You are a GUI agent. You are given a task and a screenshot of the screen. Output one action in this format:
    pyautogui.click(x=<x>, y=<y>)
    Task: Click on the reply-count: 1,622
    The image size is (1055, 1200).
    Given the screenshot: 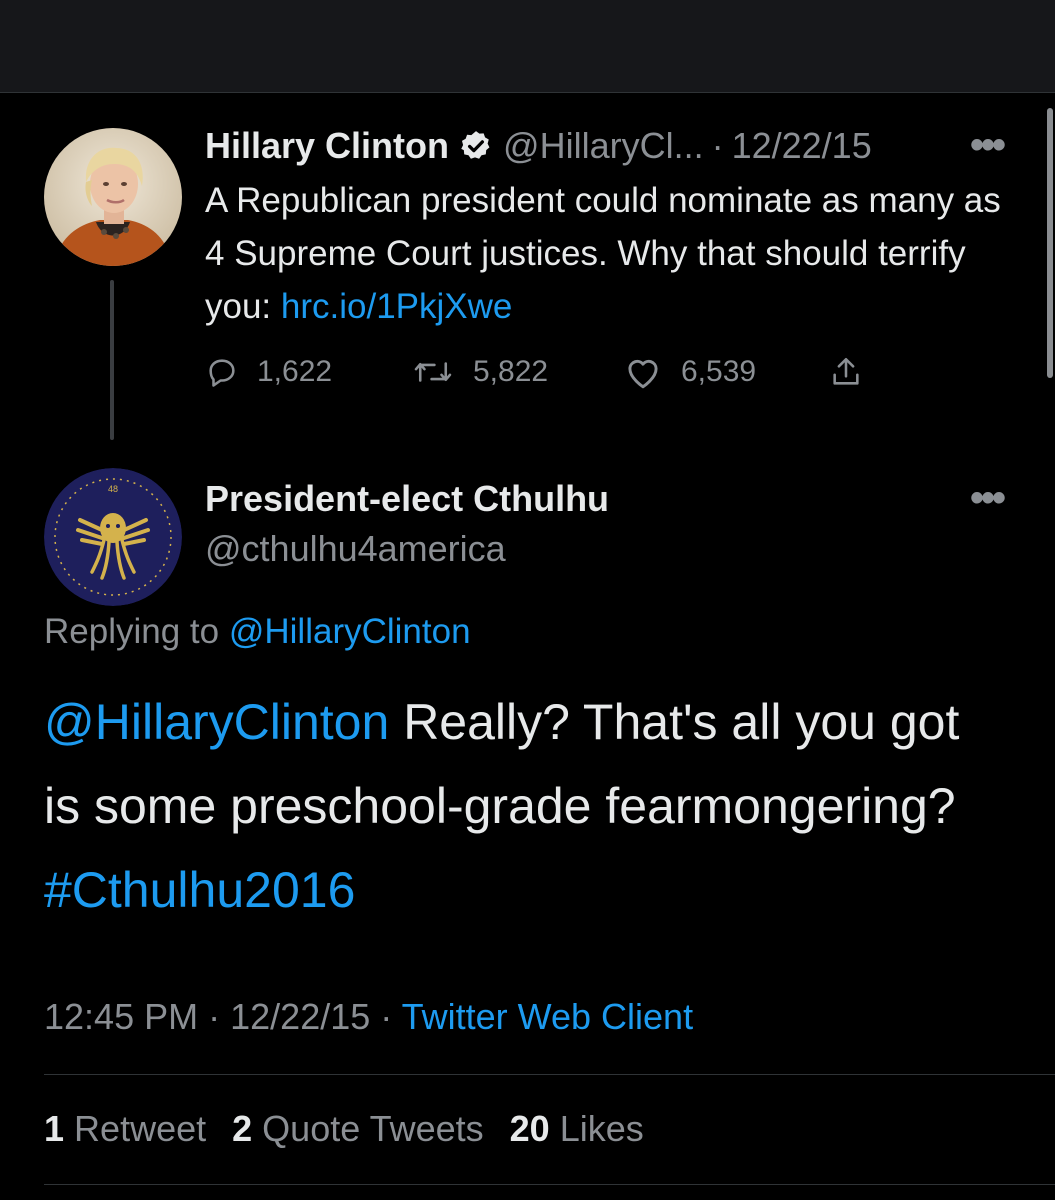 What is the action you would take?
    pyautogui.click(x=295, y=371)
    